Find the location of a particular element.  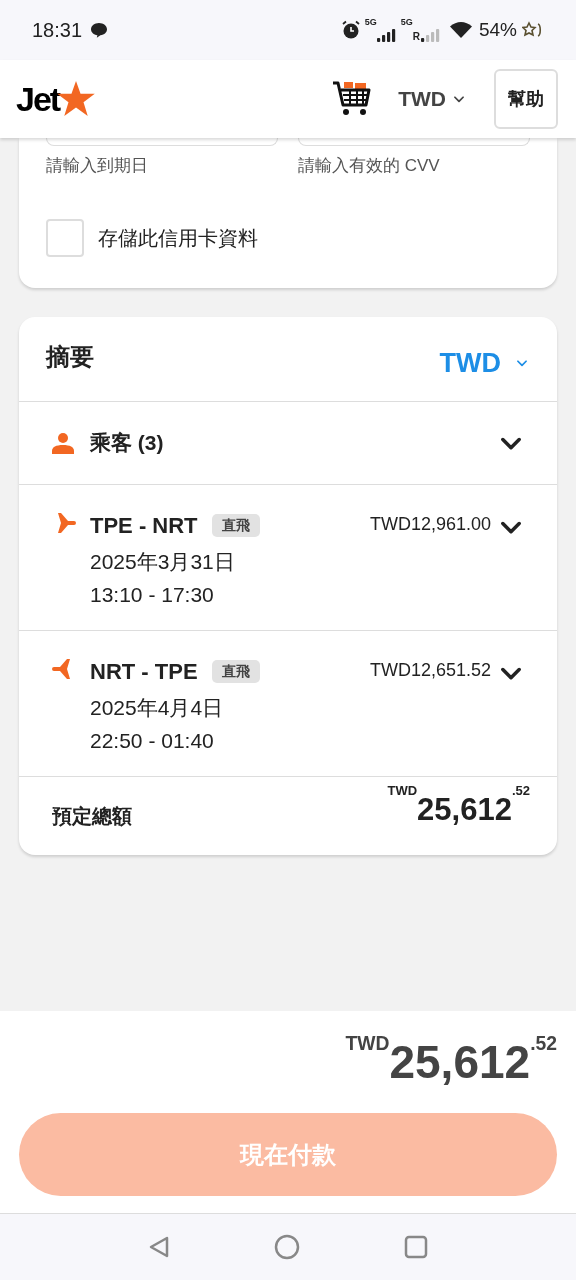

chat-app-icon is located at coordinates (99, 30).